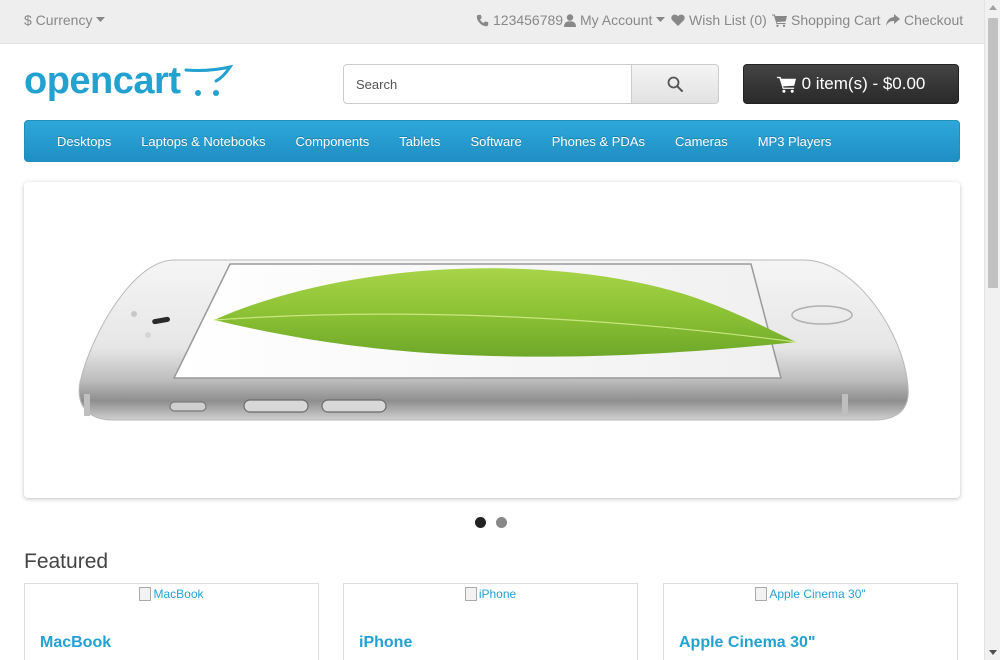 The width and height of the screenshot is (1000, 660). I want to click on wishlist-label: Wish List (0), so click(728, 20).